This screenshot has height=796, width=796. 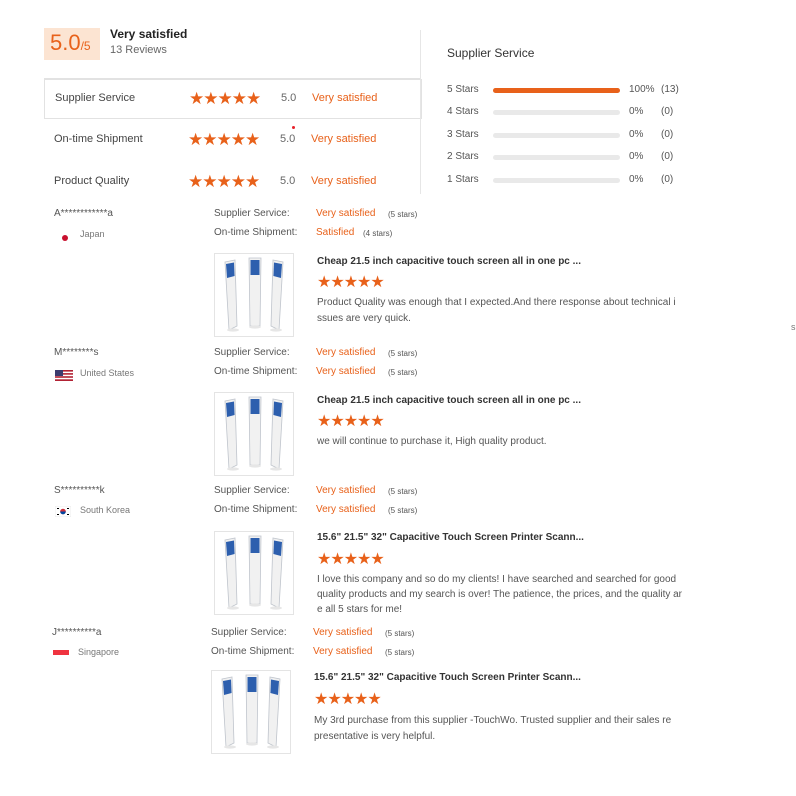 I want to click on rating-label: On-time Shipment, so click(x=98, y=139).